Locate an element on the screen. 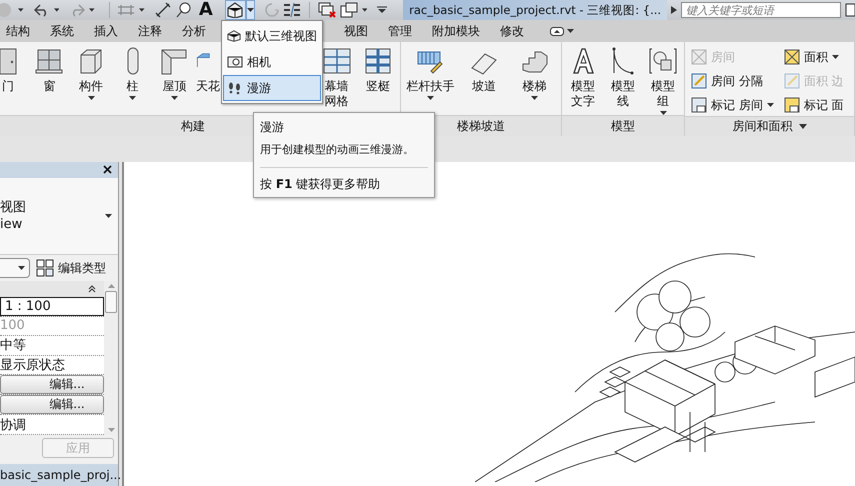 This screenshot has width=855, height=486. ribbon-button: 标记 房间 is located at coordinates (732, 105).